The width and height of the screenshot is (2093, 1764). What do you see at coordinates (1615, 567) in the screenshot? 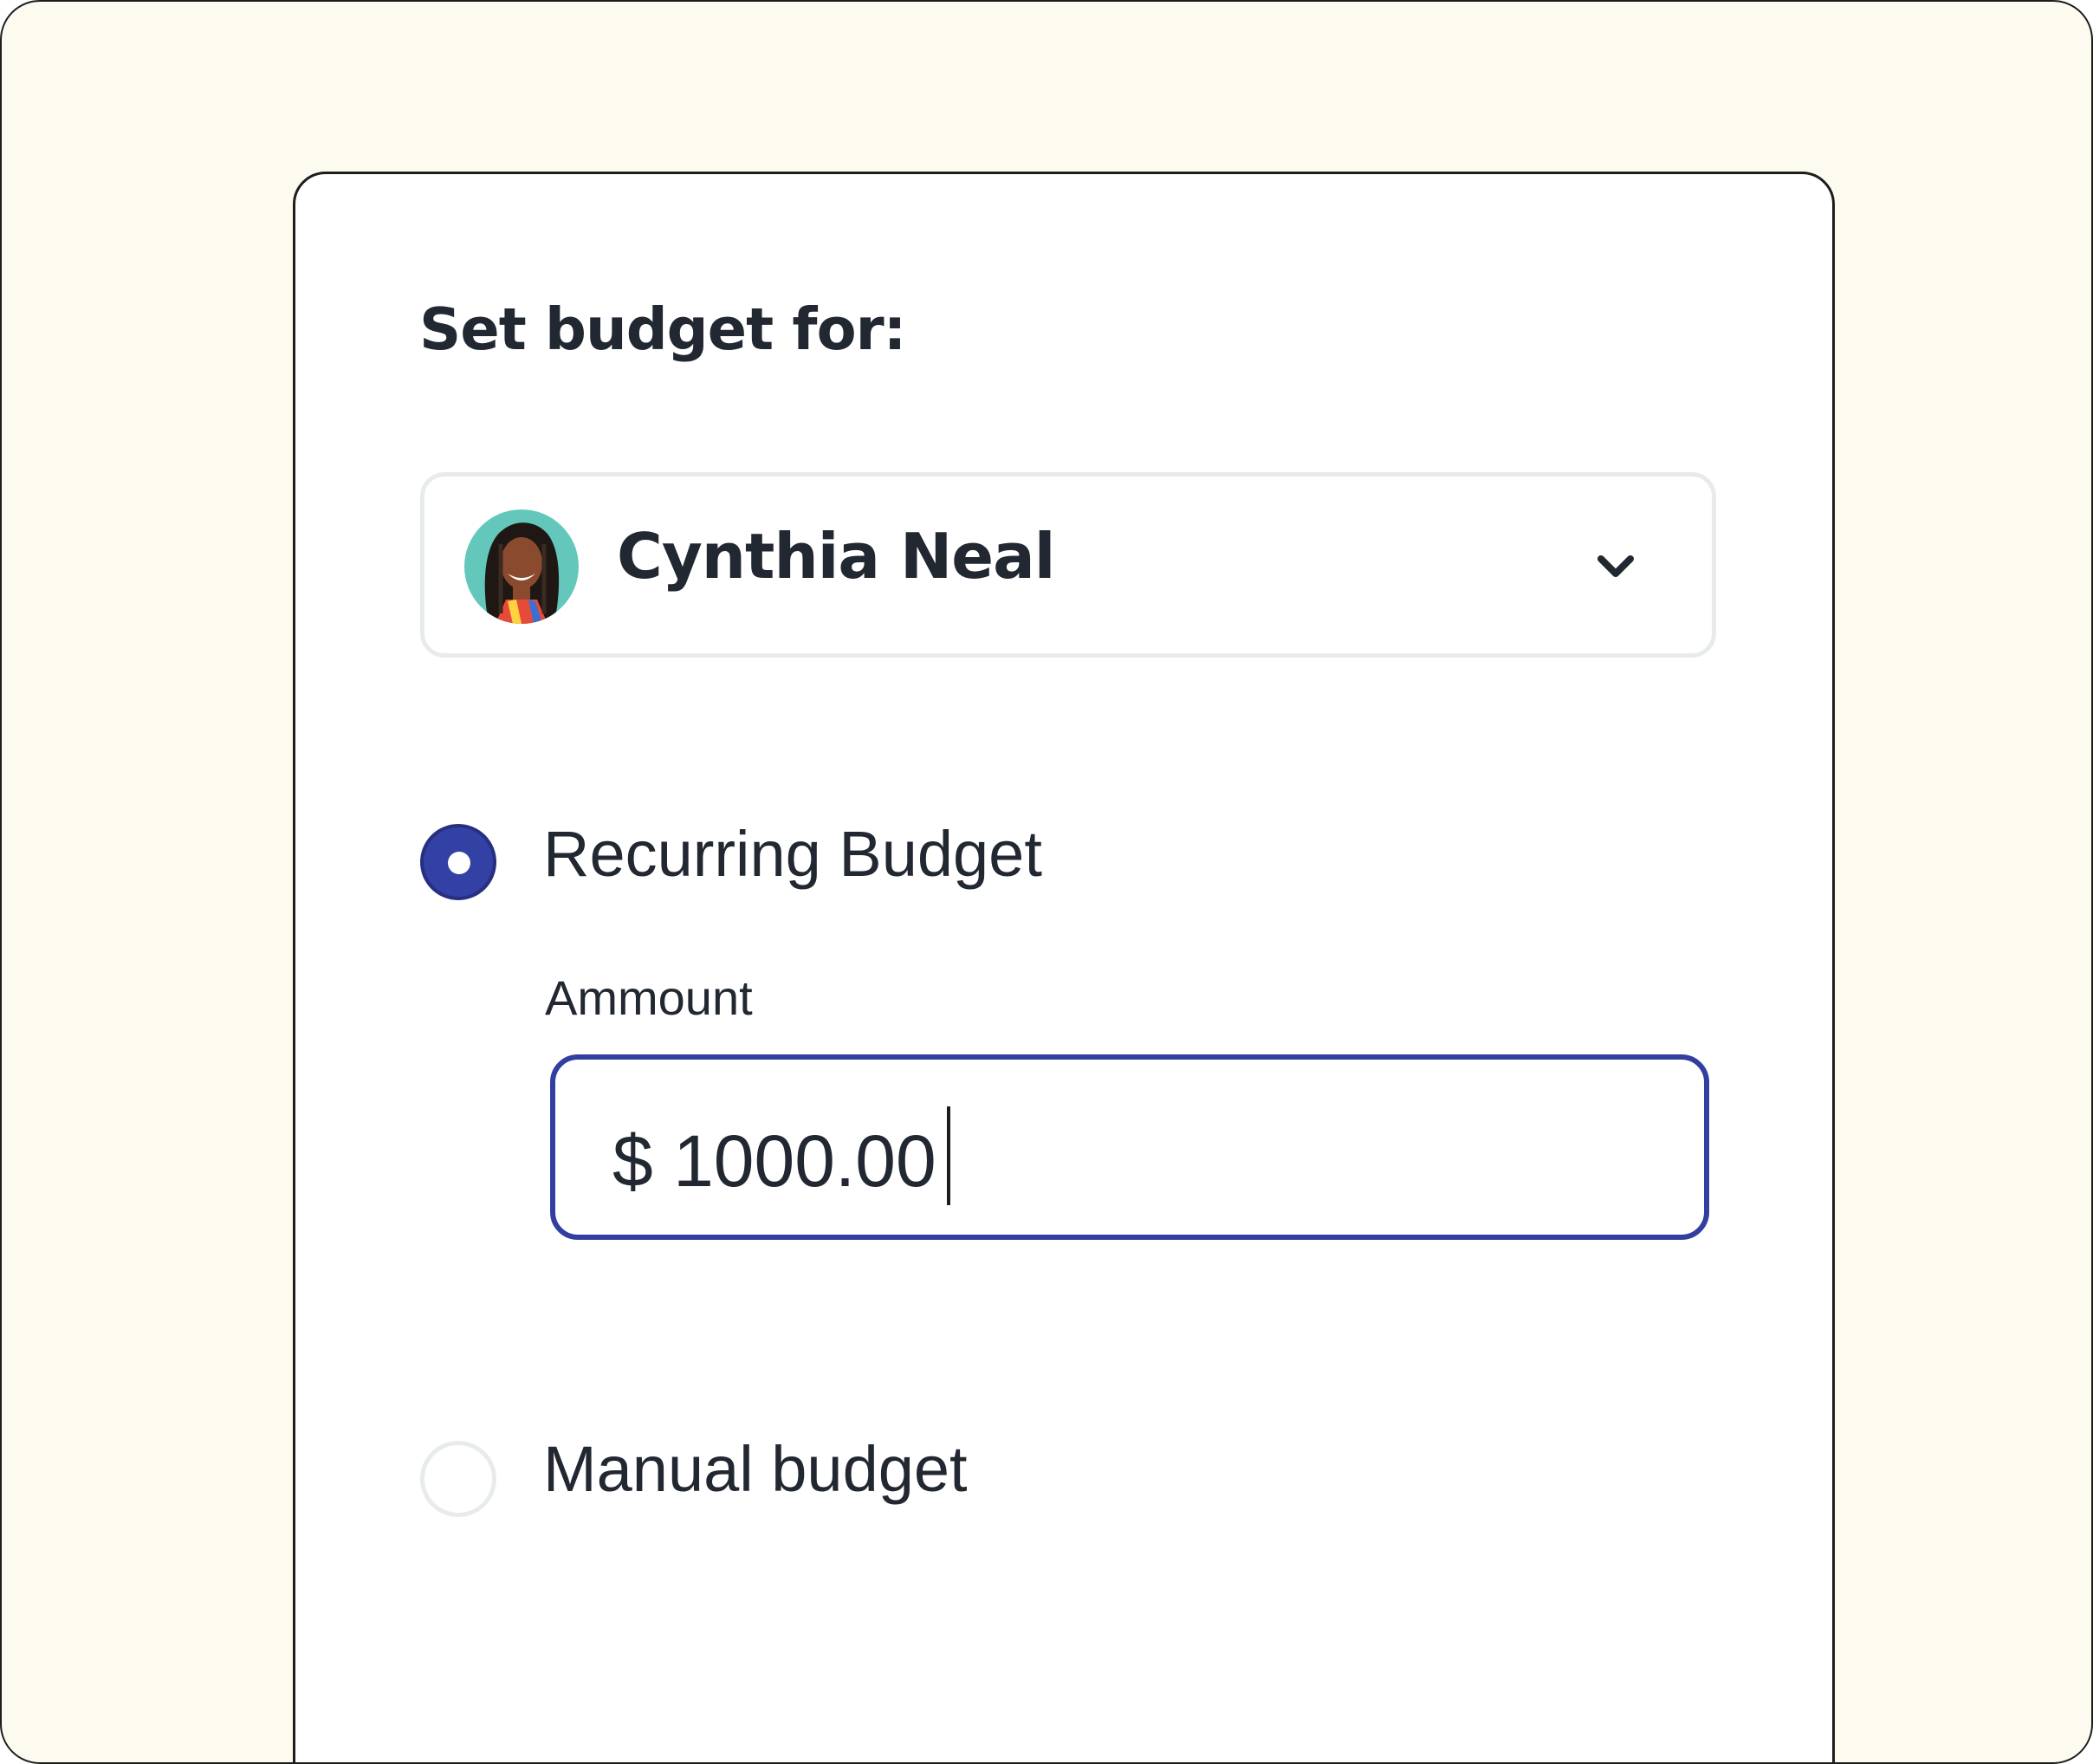
I see `chevron-down-icon` at bounding box center [1615, 567].